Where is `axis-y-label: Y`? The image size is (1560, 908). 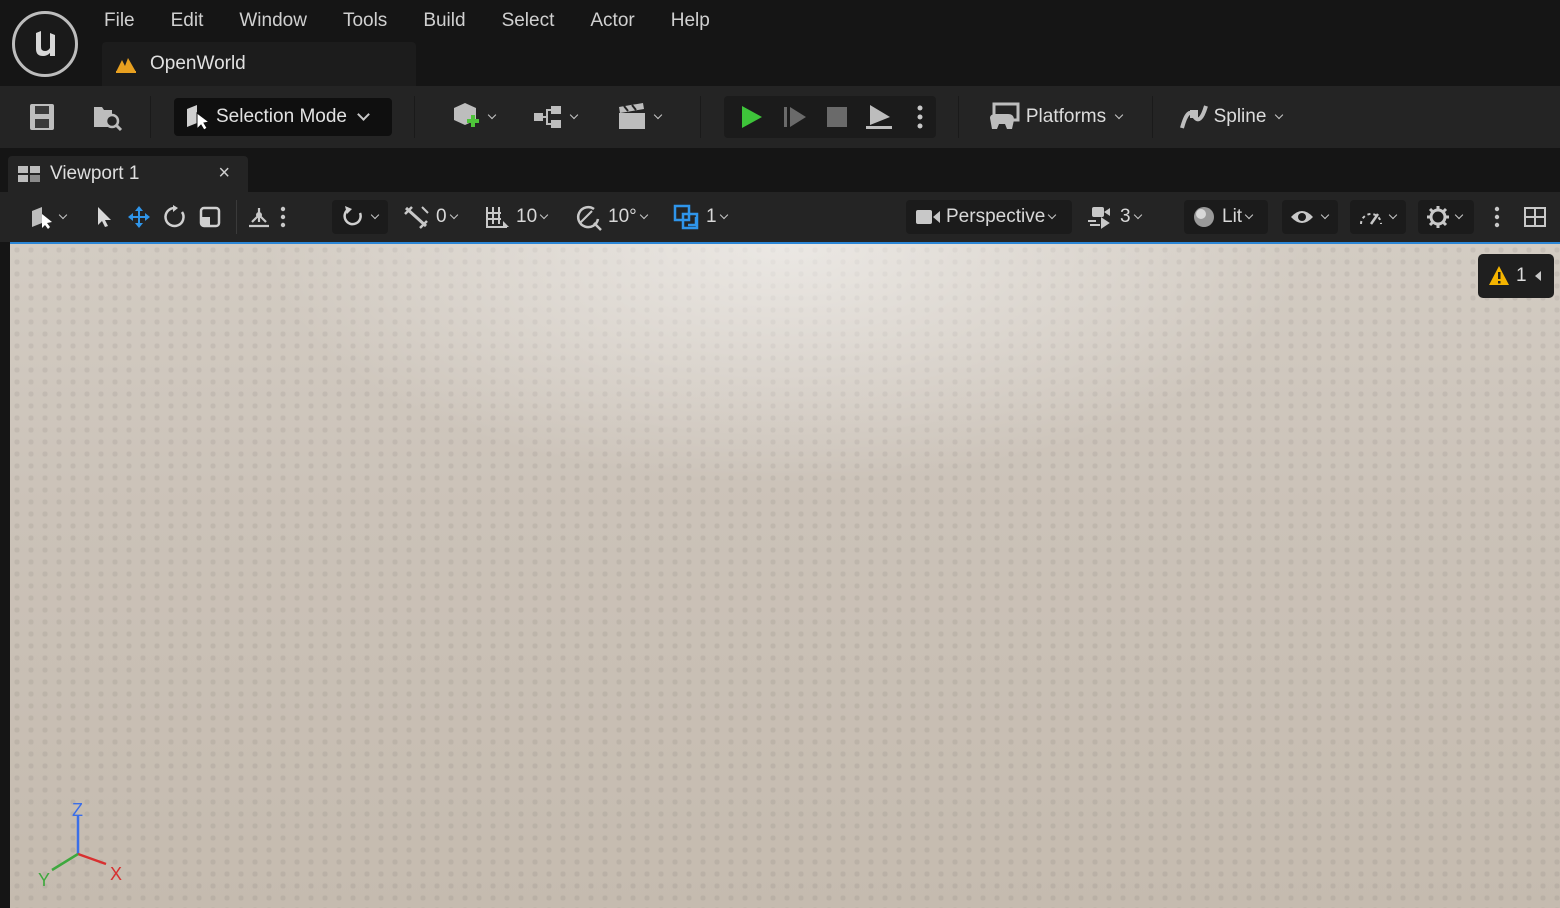
axis-y-label: Y is located at coordinates (44, 880).